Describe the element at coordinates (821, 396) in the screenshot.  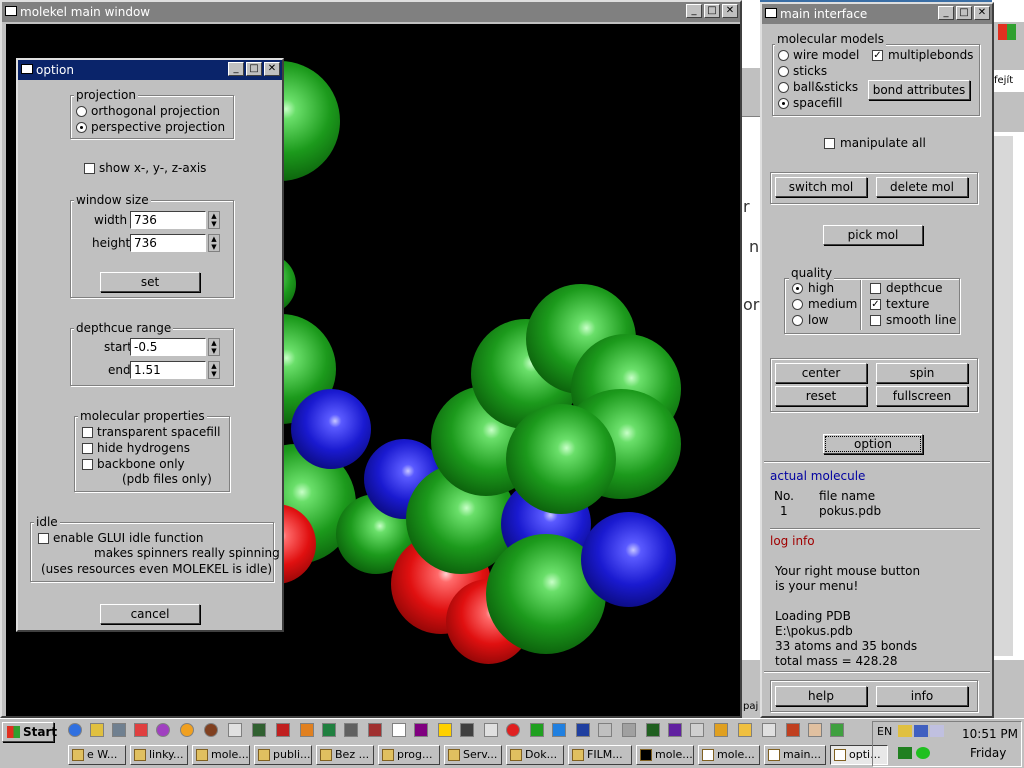
I see `reset-button: reset` at that location.